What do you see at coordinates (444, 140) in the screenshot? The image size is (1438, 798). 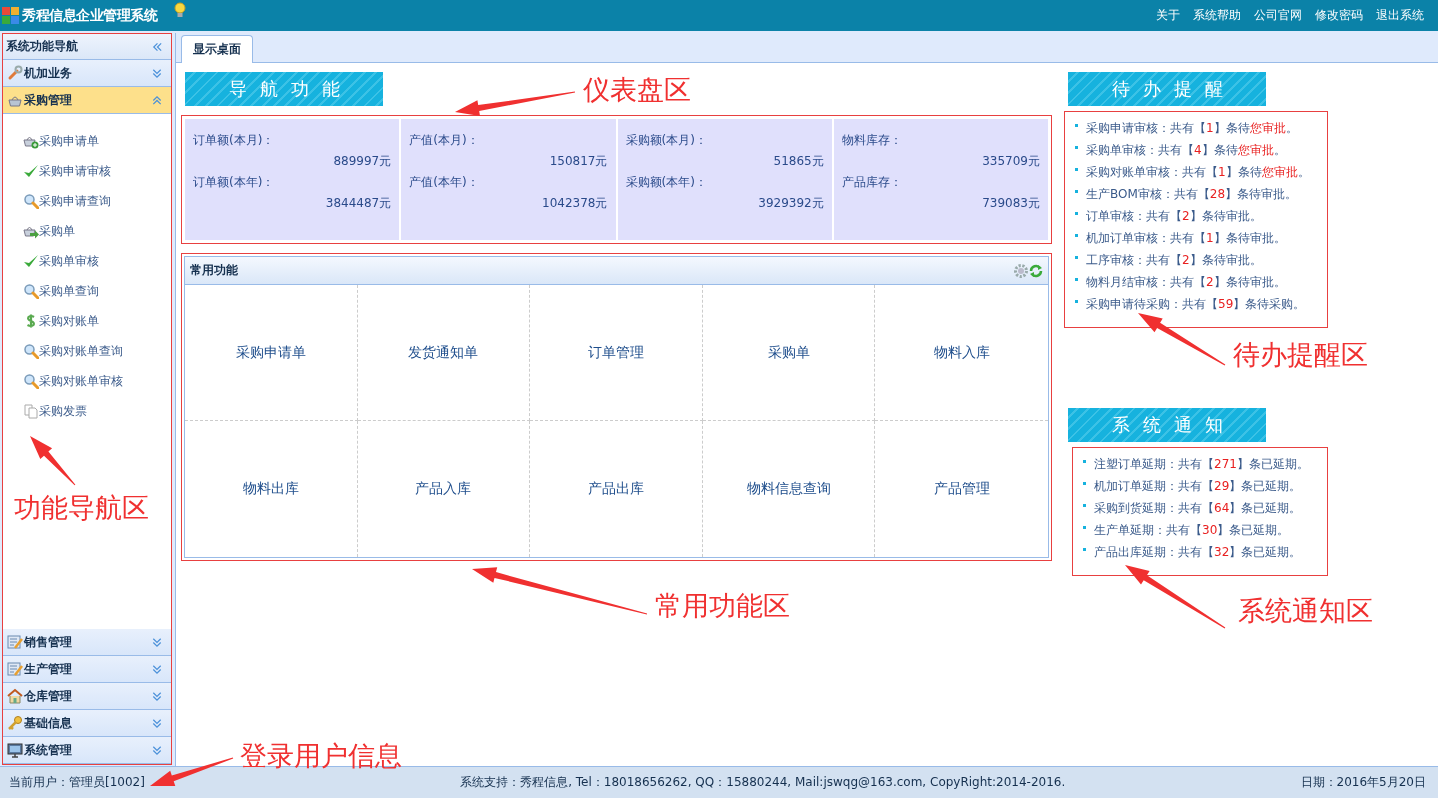 I see `stat-label: 产值(本月)：` at bounding box center [444, 140].